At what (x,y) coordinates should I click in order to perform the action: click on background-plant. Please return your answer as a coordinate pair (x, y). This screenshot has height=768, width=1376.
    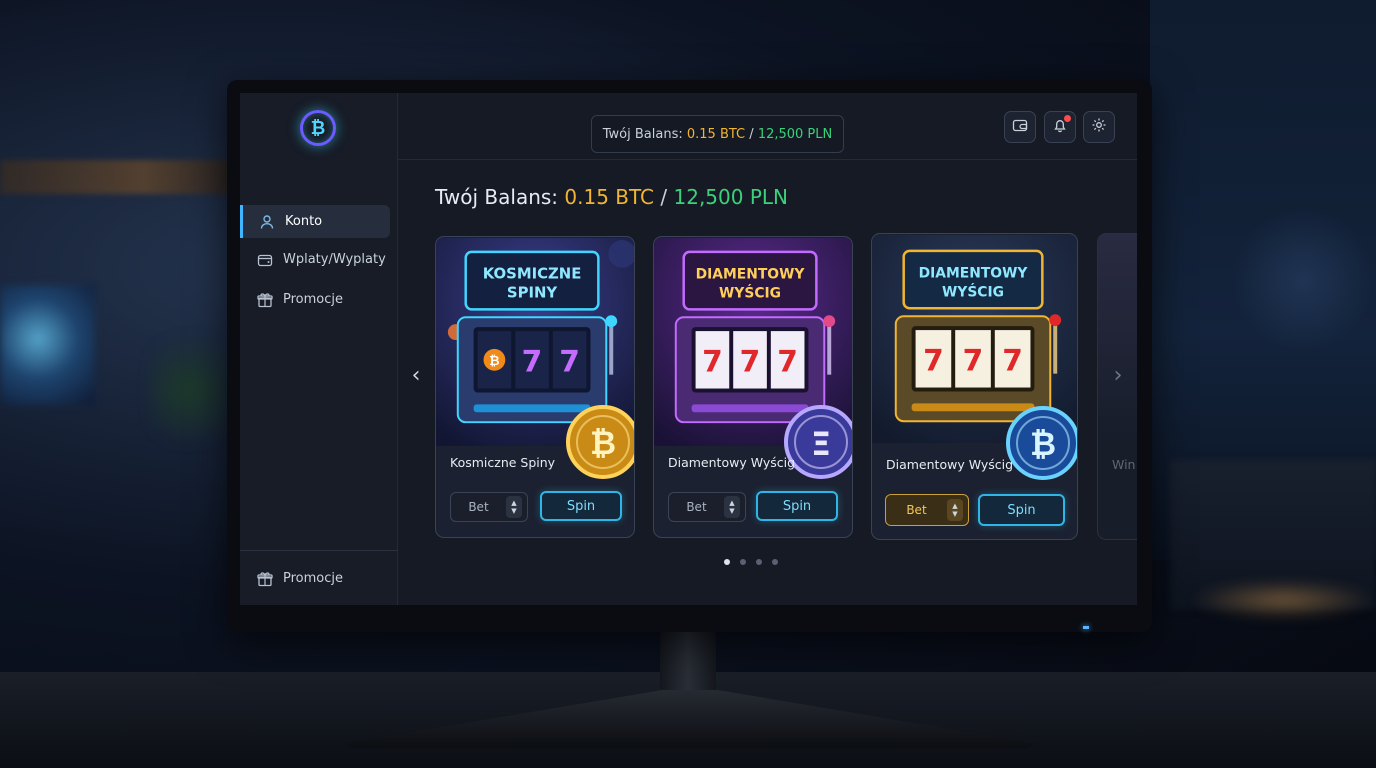
    Looking at the image, I should click on (190, 390).